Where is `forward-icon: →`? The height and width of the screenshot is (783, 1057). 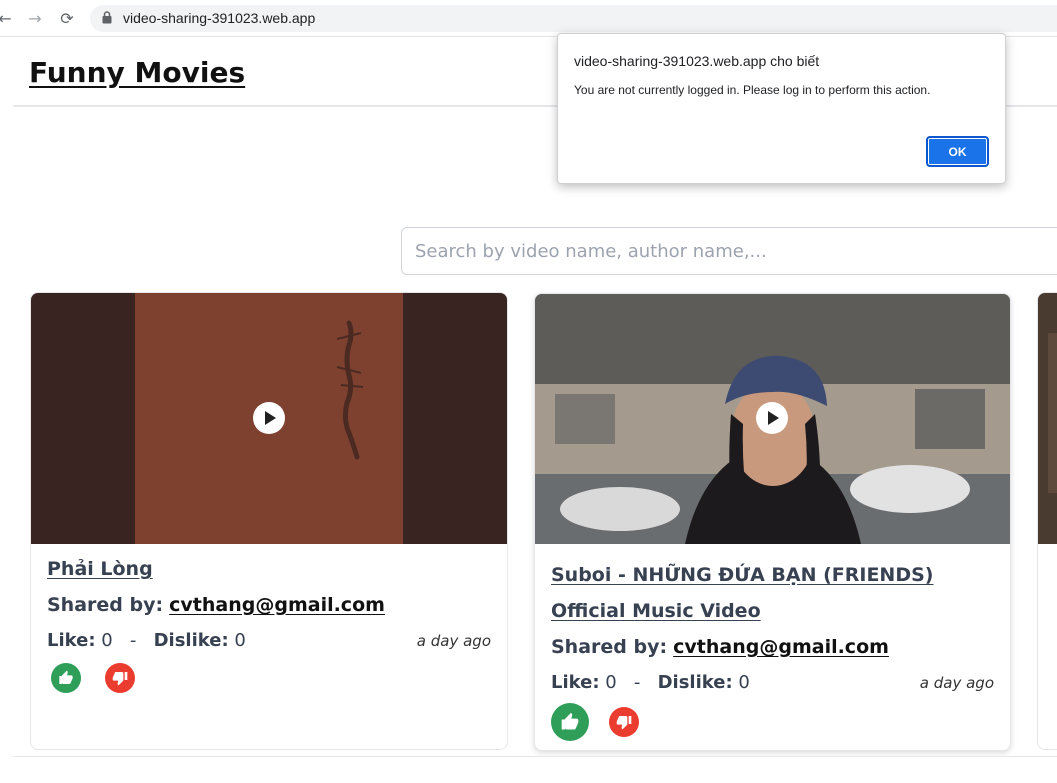 forward-icon: → is located at coordinates (35, 18).